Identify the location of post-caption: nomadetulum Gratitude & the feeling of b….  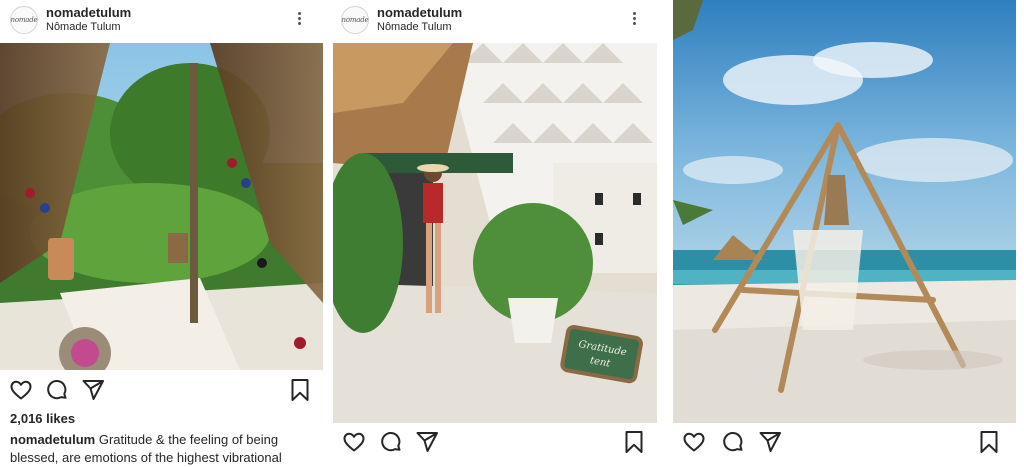
(160, 449).